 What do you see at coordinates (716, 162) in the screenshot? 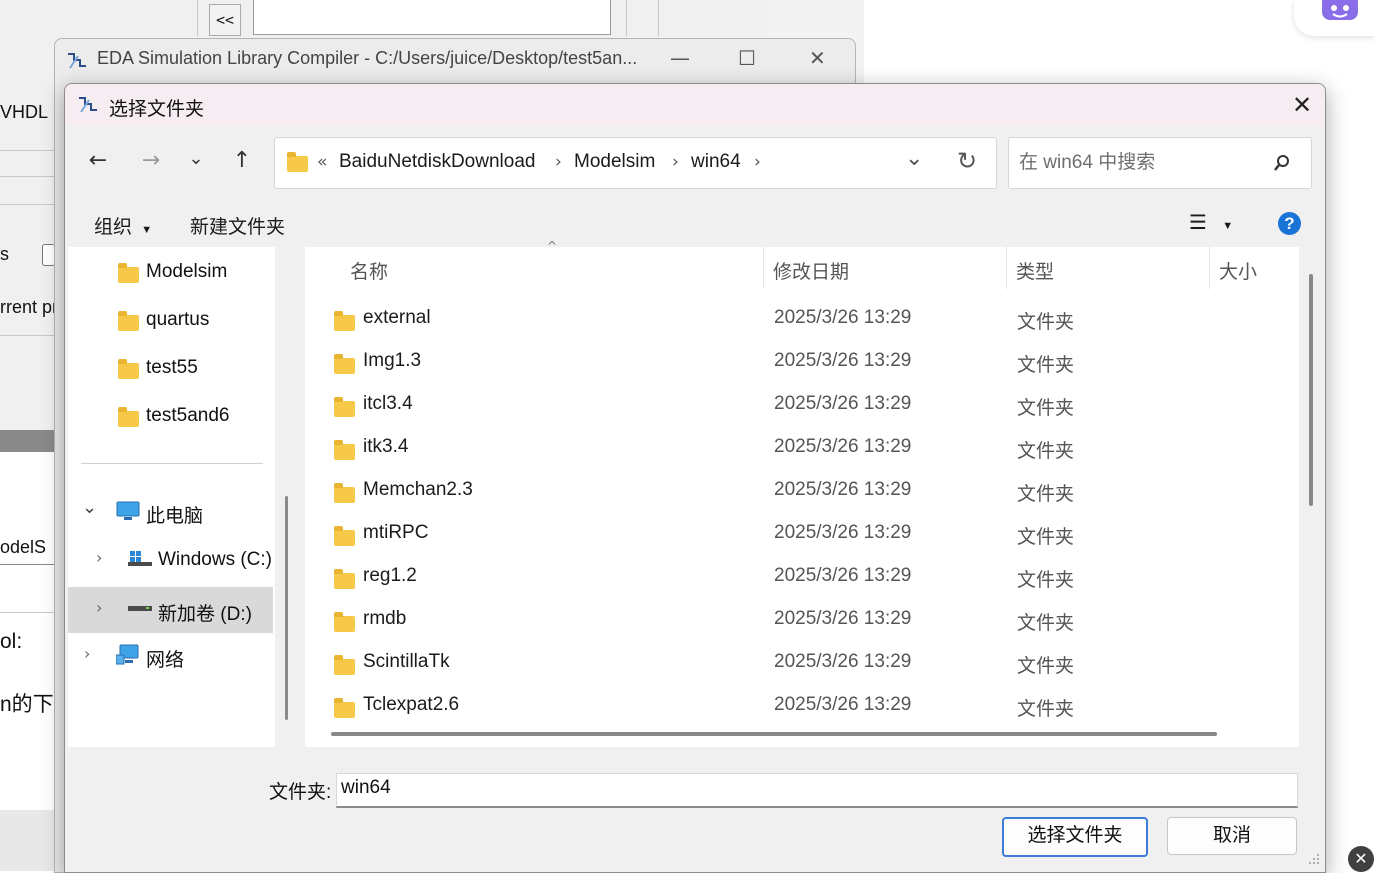
I see `breadcrumb-win64: win64` at bounding box center [716, 162].